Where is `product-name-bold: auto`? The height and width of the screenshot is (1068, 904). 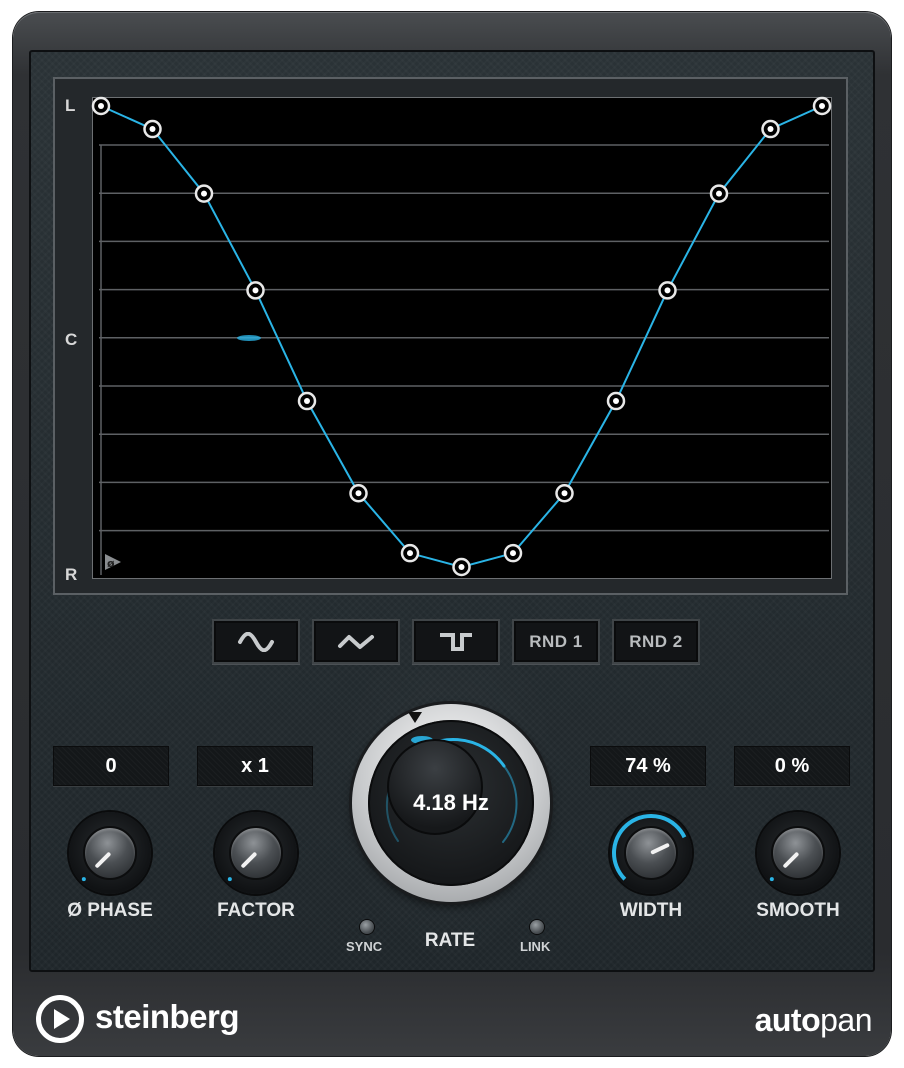 product-name-bold: auto is located at coordinates (787, 1020).